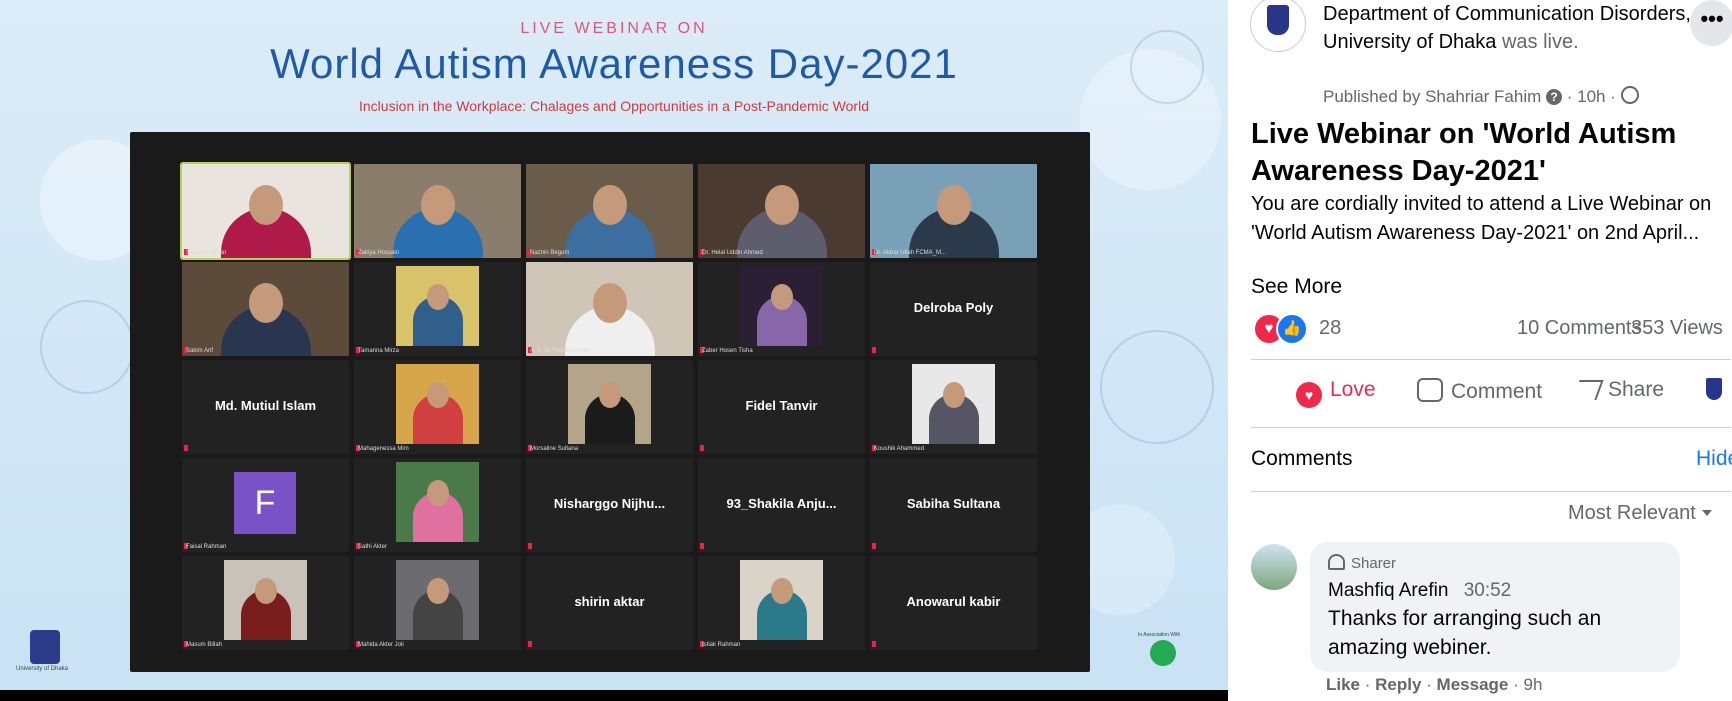  Describe the element at coordinates (609, 309) in the screenshot. I see `participant-tile: A. K. M. Rakibul Karim` at that location.